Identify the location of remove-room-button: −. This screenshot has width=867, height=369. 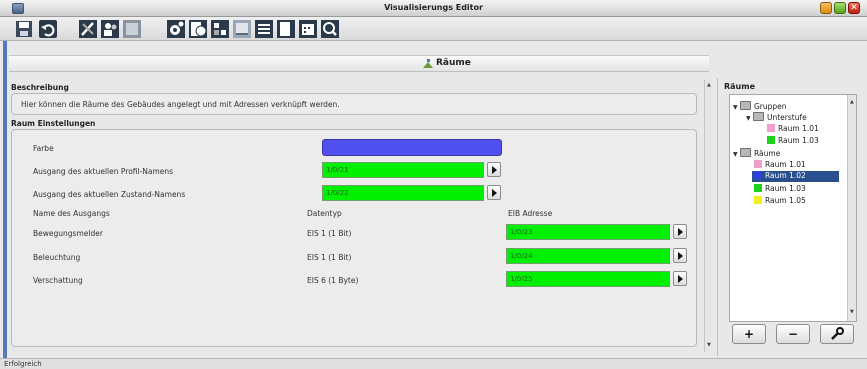
(793, 334).